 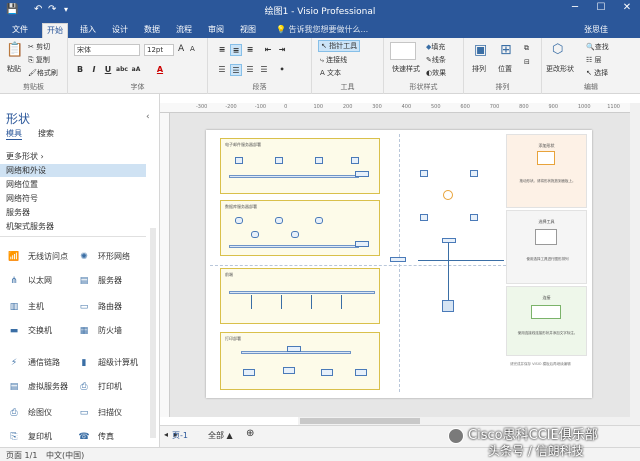 What do you see at coordinates (250, 70) in the screenshot?
I see `align-right-icon: ☰` at bounding box center [250, 70].